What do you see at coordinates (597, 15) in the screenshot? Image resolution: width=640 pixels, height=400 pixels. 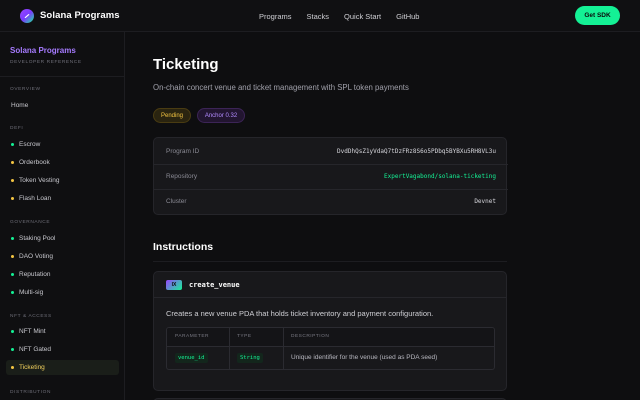 I see `get-sdk-button: Get SDK` at bounding box center [597, 15].